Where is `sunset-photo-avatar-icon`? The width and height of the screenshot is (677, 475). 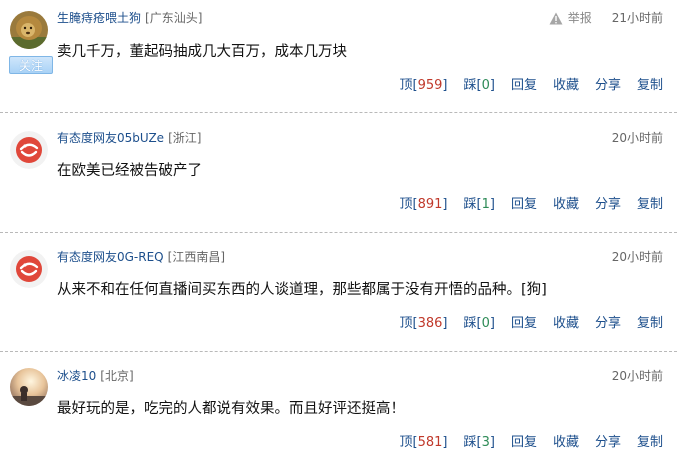 sunset-photo-avatar-icon is located at coordinates (29, 387).